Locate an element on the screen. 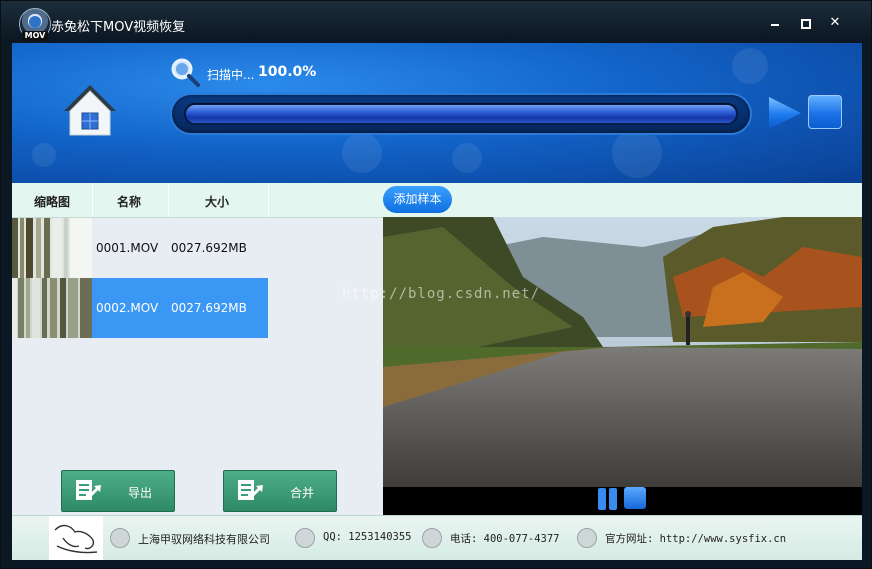 This screenshot has height=569, width=872. file-row-selected: 0002.MOV 0027.692MB is located at coordinates (140, 308).